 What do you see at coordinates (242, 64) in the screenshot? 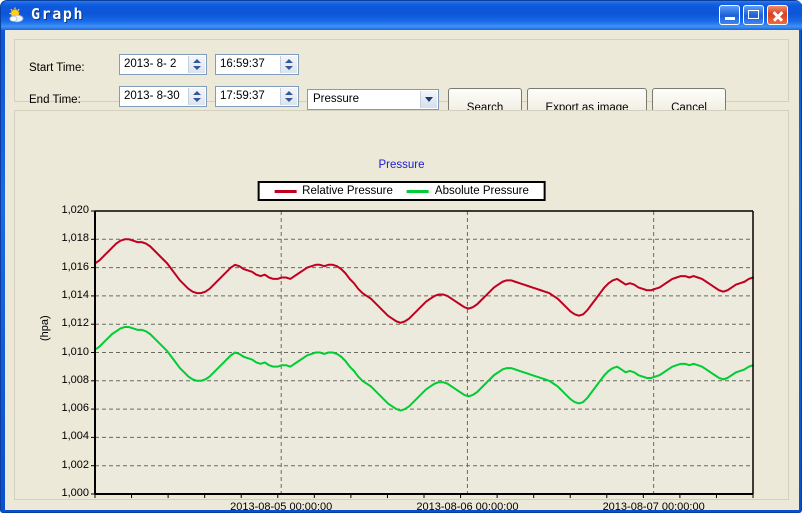
I see `start-time-value: 16:59:37` at bounding box center [242, 64].